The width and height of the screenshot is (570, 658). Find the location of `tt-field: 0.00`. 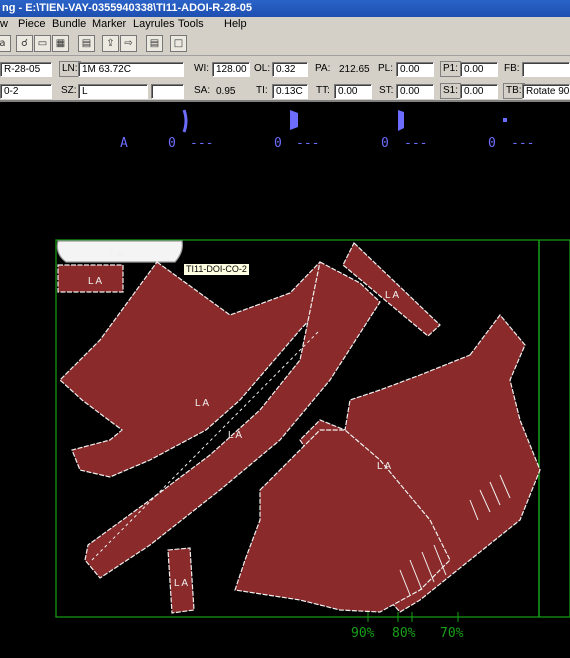

tt-field: 0.00 is located at coordinates (353, 91).